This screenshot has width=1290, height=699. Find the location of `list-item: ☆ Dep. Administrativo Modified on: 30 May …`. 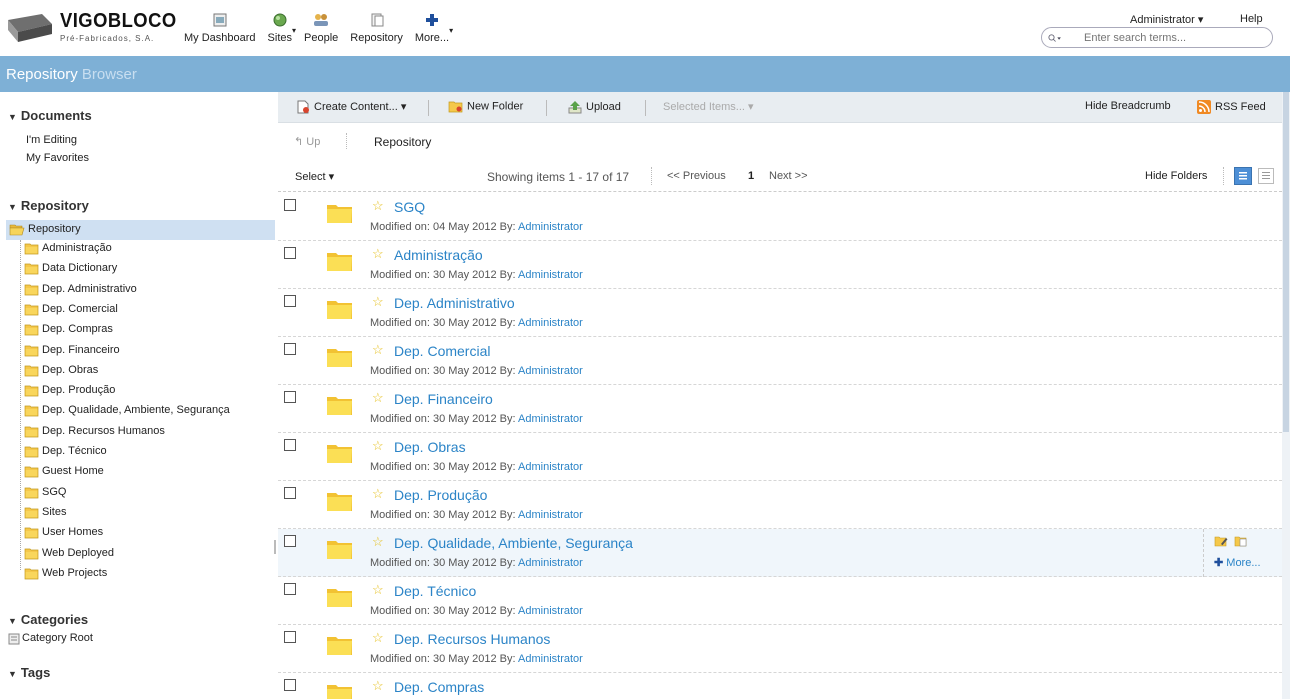

list-item: ☆ Dep. Administrativo Modified on: 30 May … is located at coordinates (780, 313).